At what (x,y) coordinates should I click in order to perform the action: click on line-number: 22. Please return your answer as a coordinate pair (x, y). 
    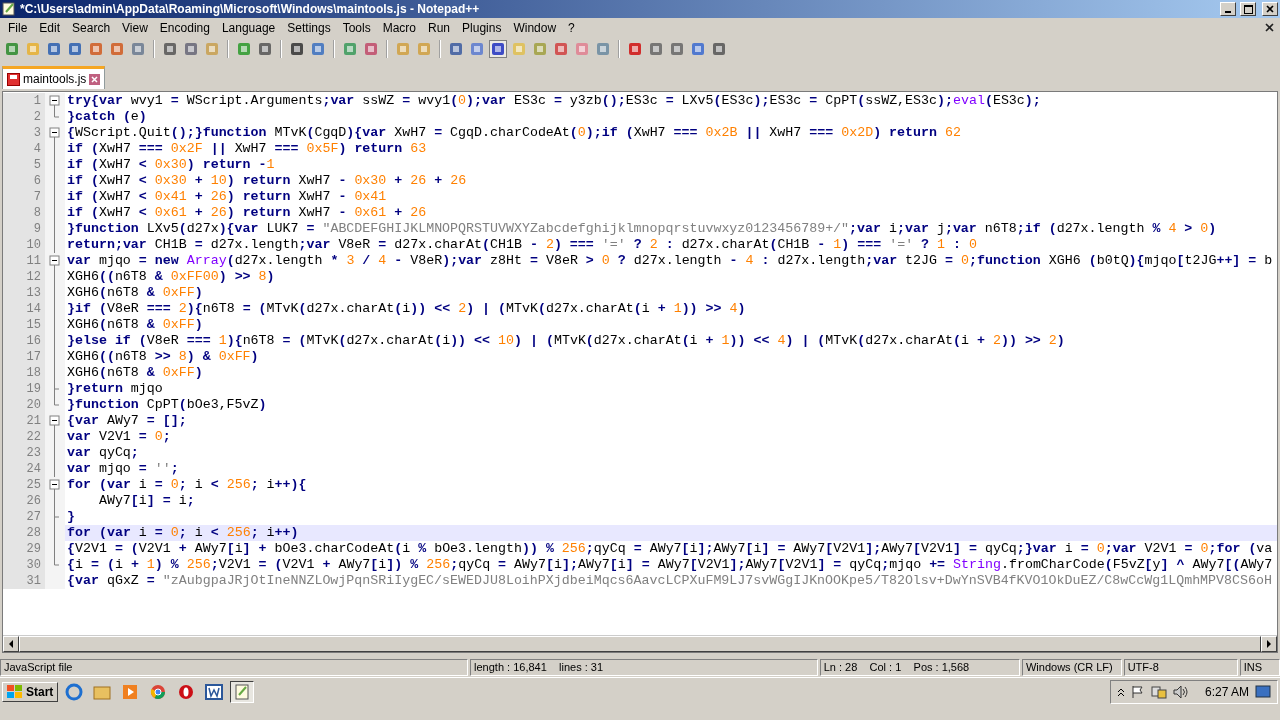
    Looking at the image, I should click on (24, 437).